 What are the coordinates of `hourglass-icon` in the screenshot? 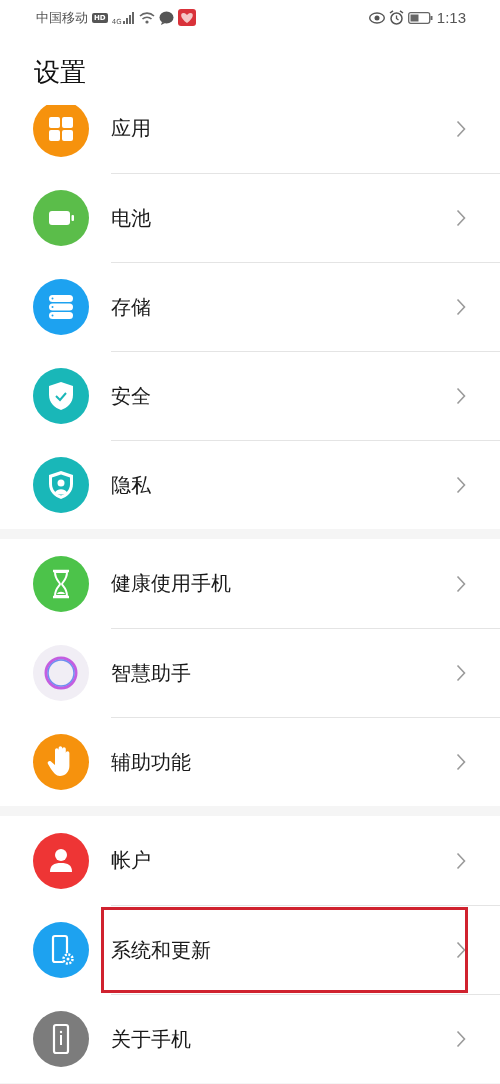 It's located at (61, 583).